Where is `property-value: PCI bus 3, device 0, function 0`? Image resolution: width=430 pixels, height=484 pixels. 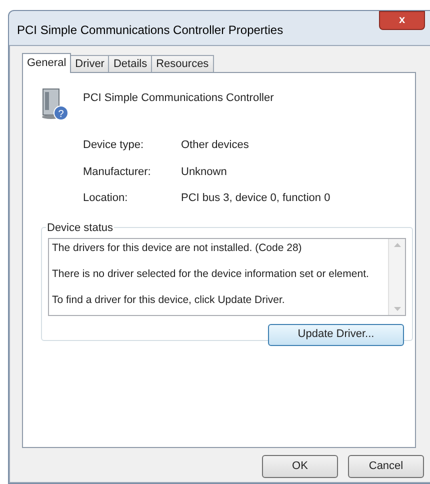 property-value: PCI bus 3, device 0, function 0 is located at coordinates (256, 198).